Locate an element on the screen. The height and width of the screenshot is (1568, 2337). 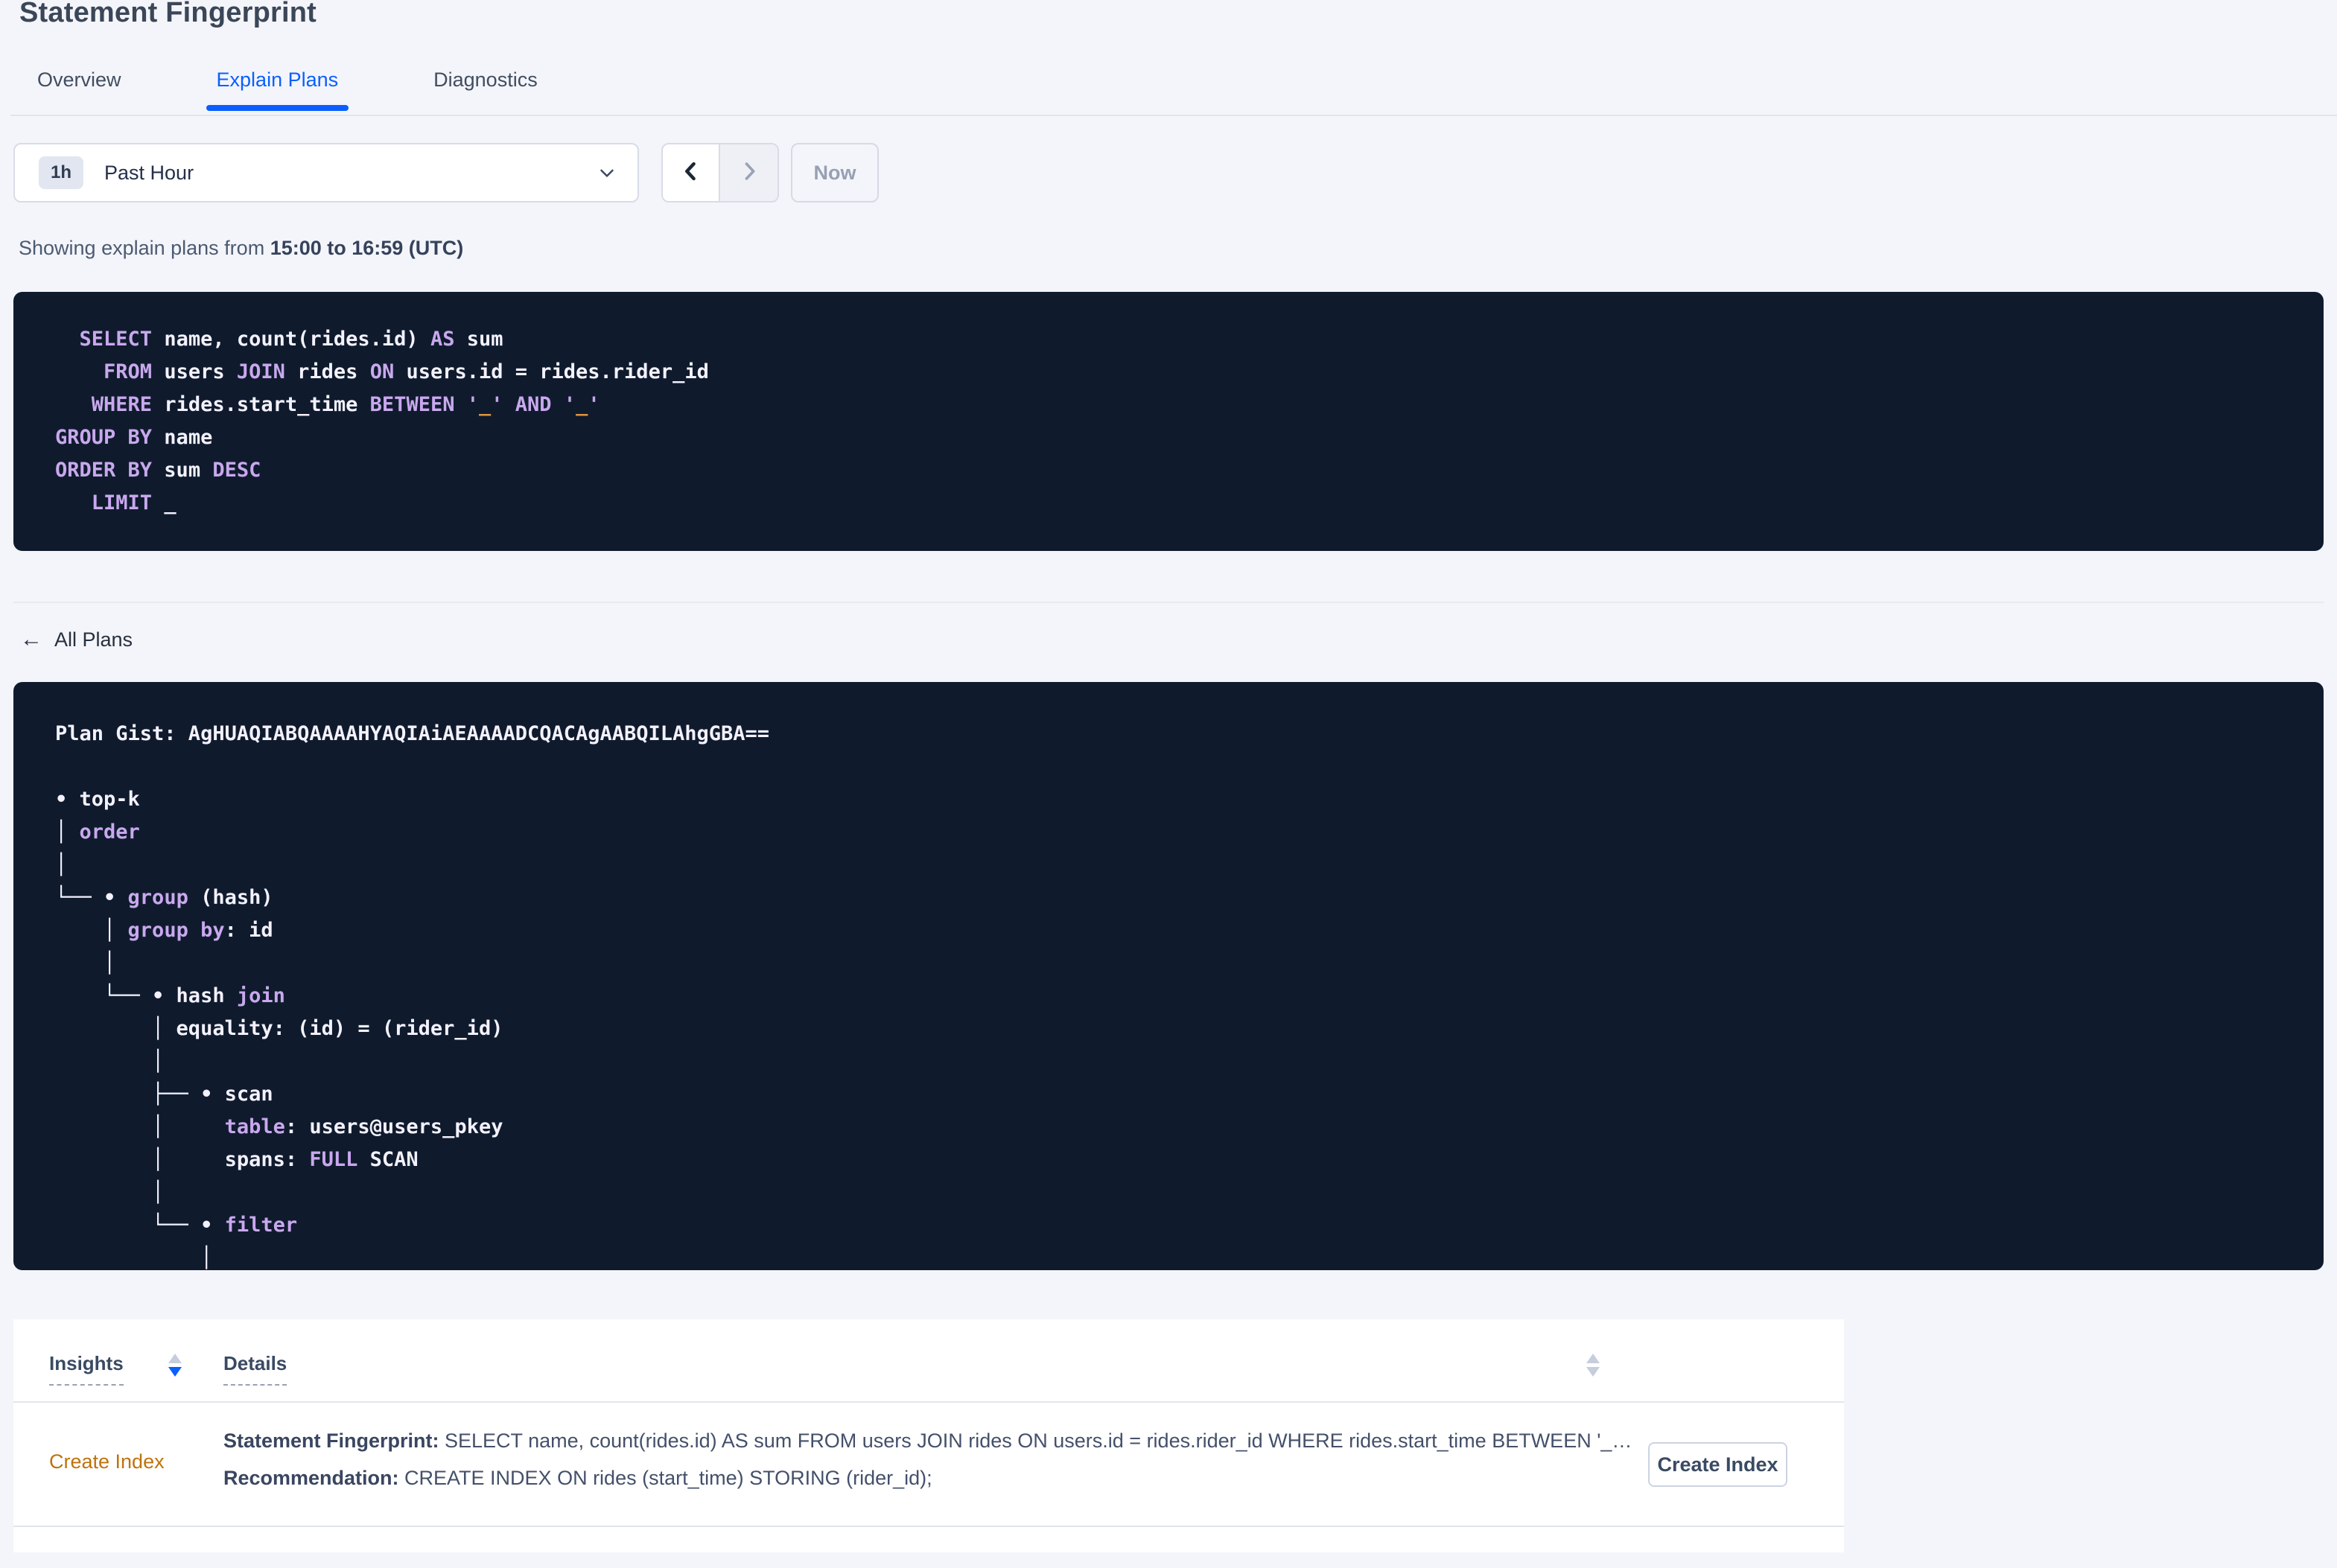
tab-overview-label: Overview is located at coordinates (79, 79).